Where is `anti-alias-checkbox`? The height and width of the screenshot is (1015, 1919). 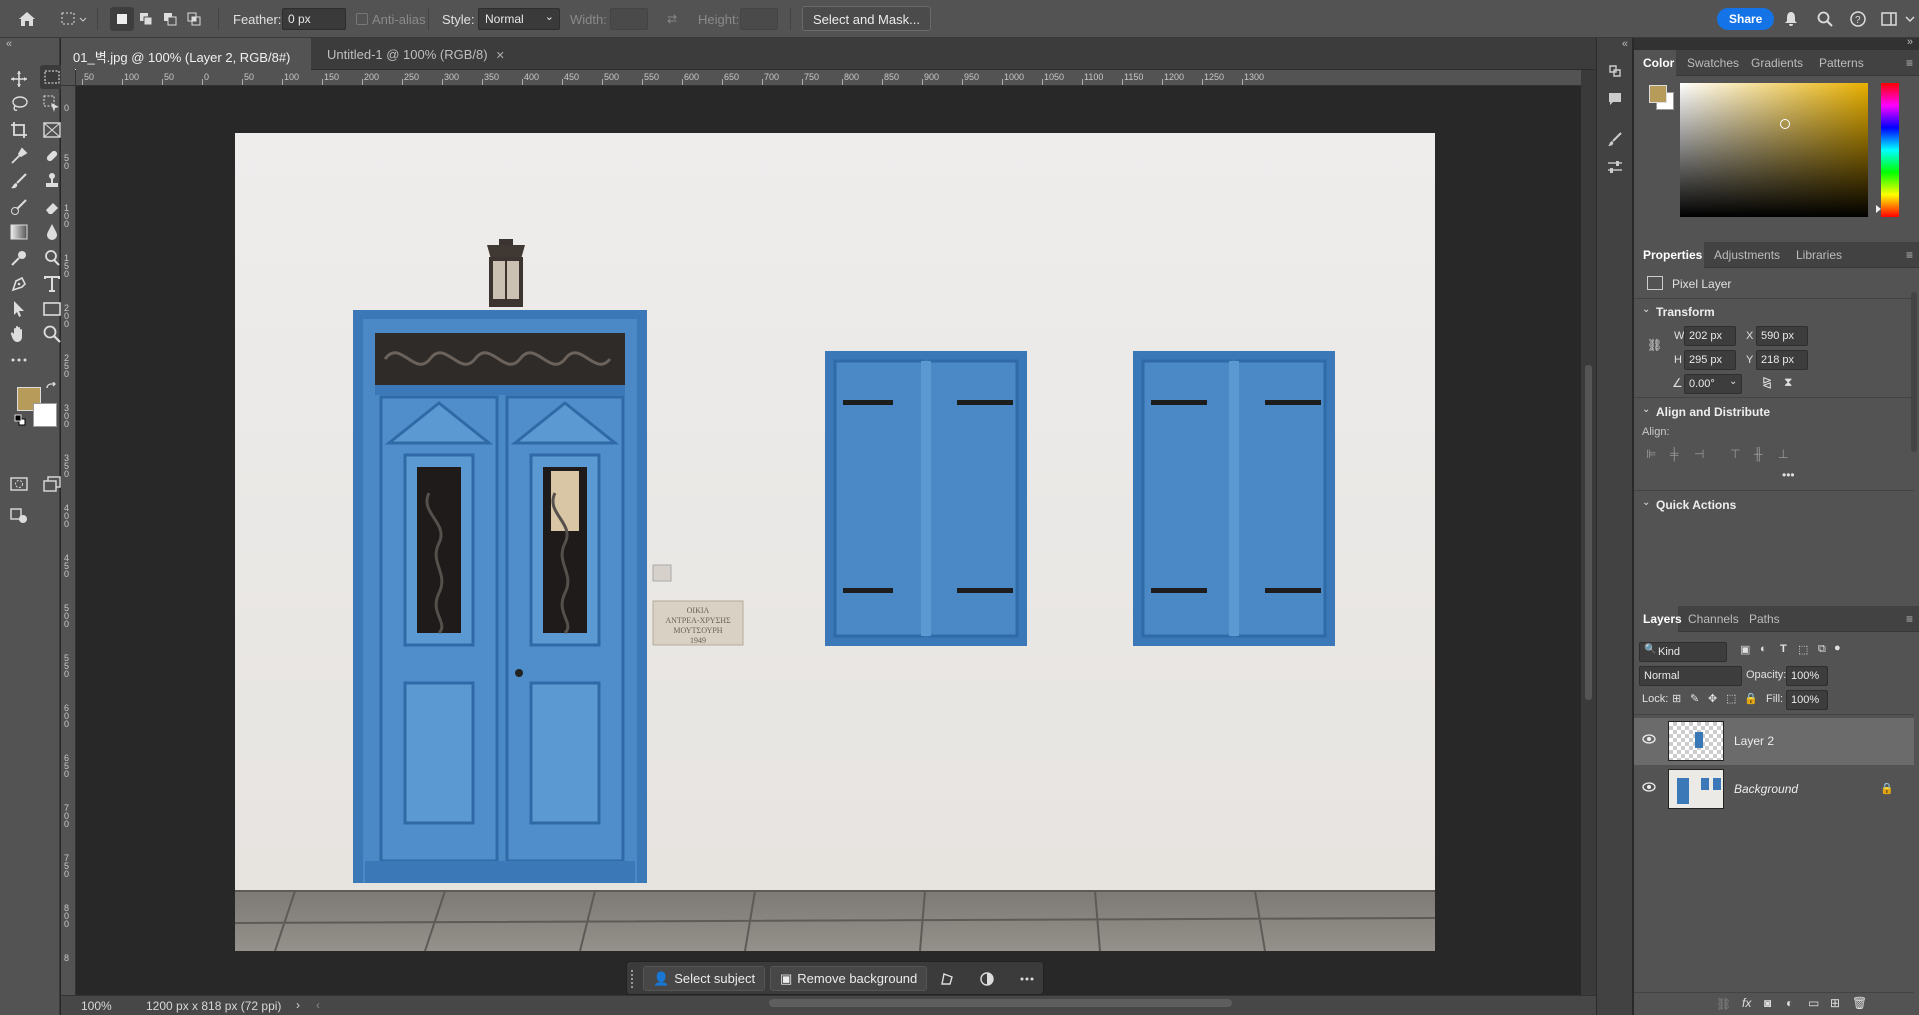 anti-alias-checkbox is located at coordinates (362, 19).